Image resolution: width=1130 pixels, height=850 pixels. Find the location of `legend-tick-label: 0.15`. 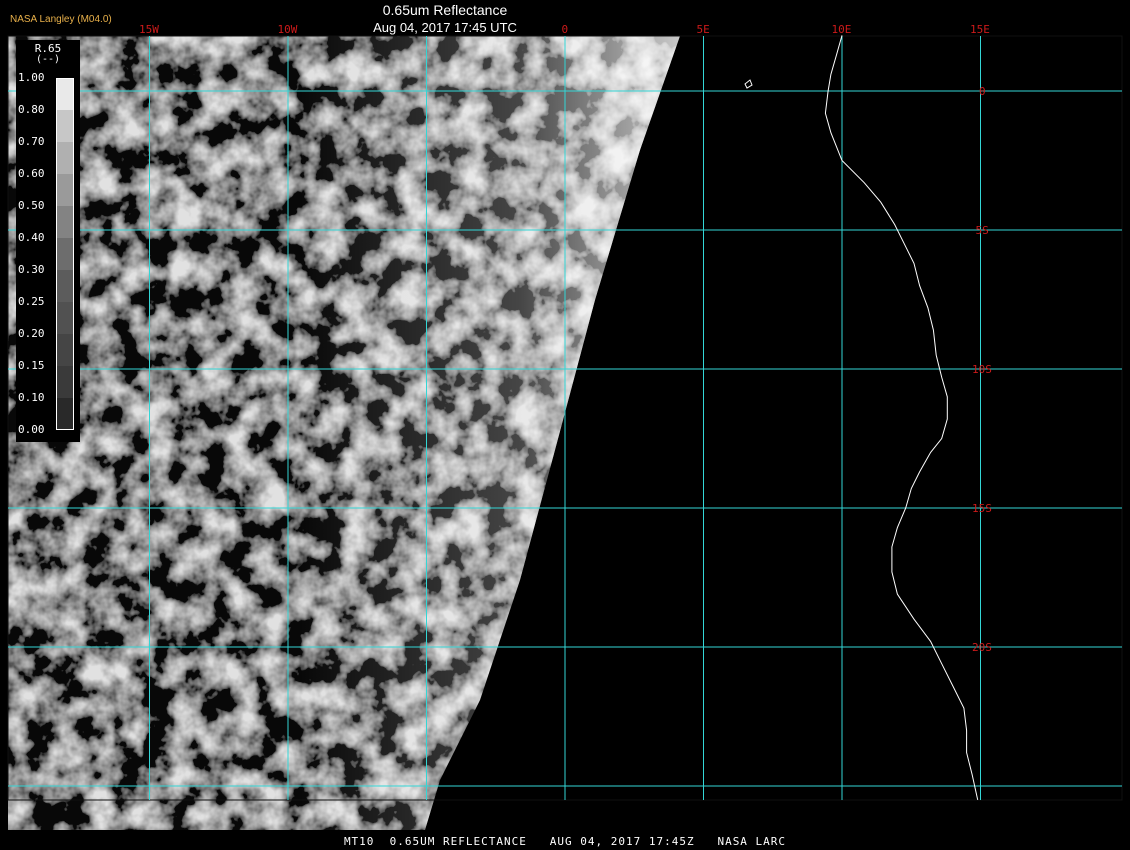

legend-tick-label: 0.15 is located at coordinates (31, 365).